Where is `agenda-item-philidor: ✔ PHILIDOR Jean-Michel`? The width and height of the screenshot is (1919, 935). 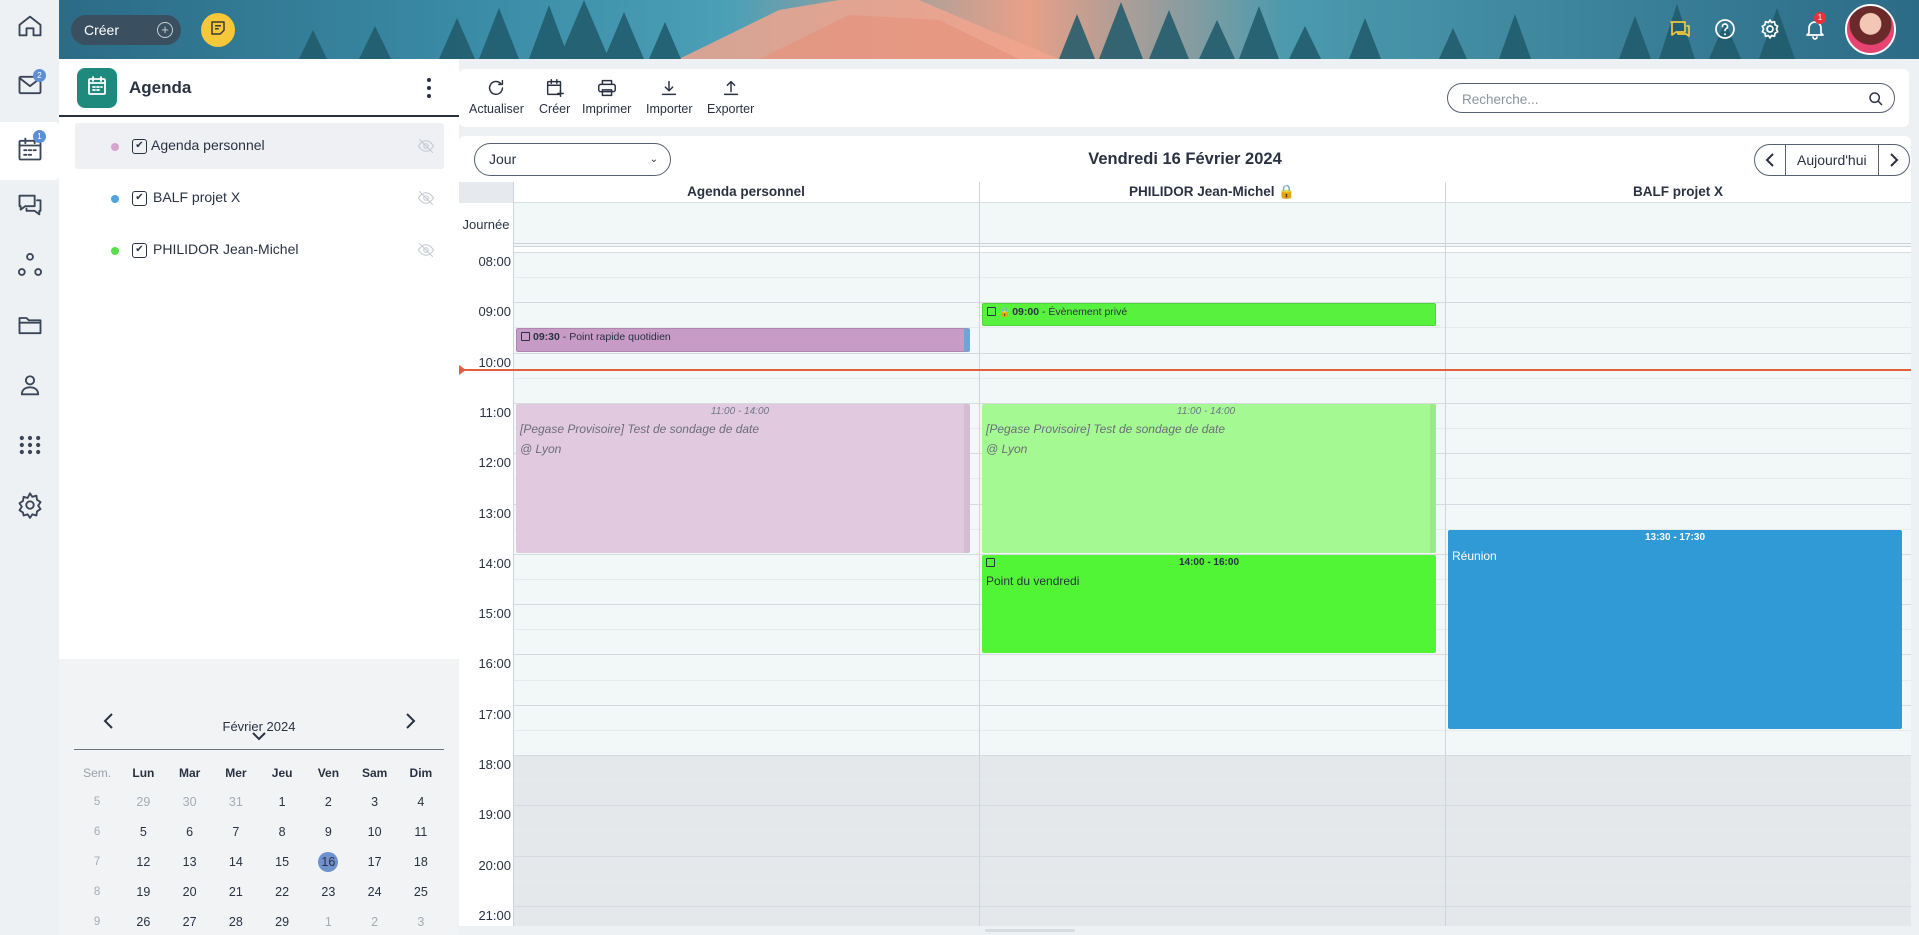
agenda-item-philidor: ✔ PHILIDOR Jean-Michel is located at coordinates (259, 250).